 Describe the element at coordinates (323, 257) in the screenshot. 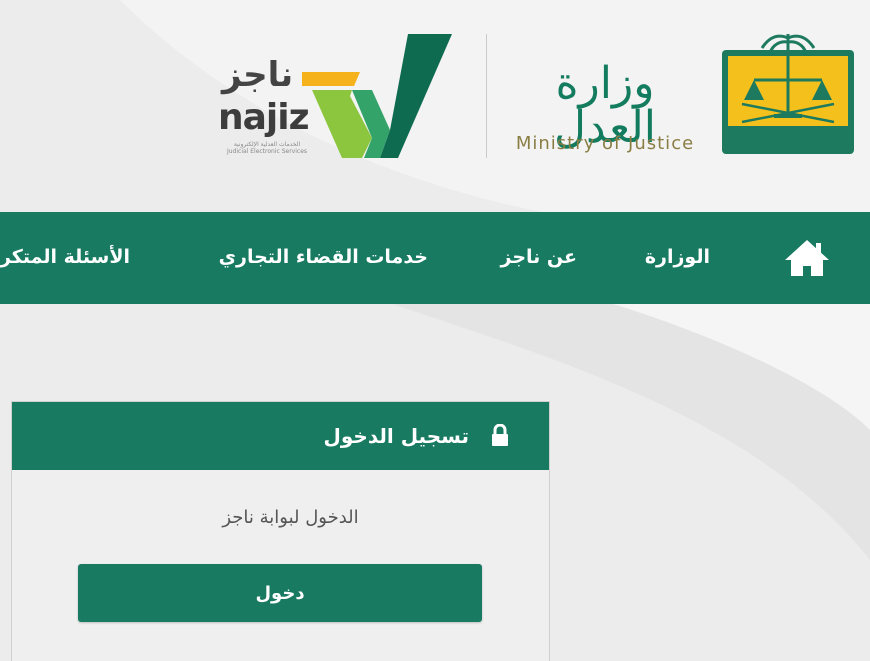

I see `nav-item-commercial-judiciary: خدمات القضاء التجاري` at that location.